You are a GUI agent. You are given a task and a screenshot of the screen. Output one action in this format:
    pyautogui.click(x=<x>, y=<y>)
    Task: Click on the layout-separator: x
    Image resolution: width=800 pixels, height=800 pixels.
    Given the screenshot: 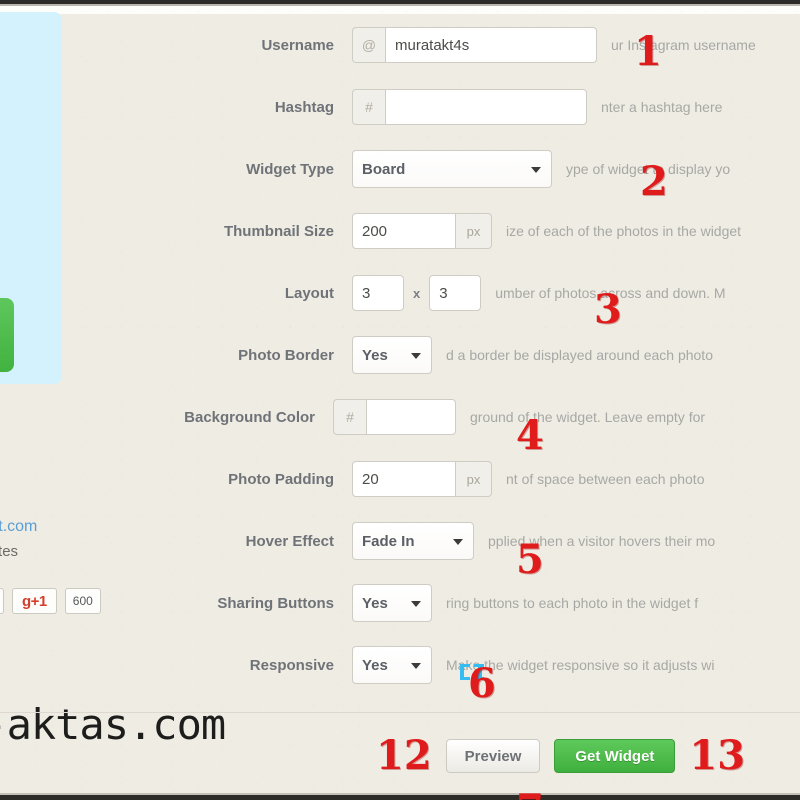 What is the action you would take?
    pyautogui.click(x=417, y=293)
    